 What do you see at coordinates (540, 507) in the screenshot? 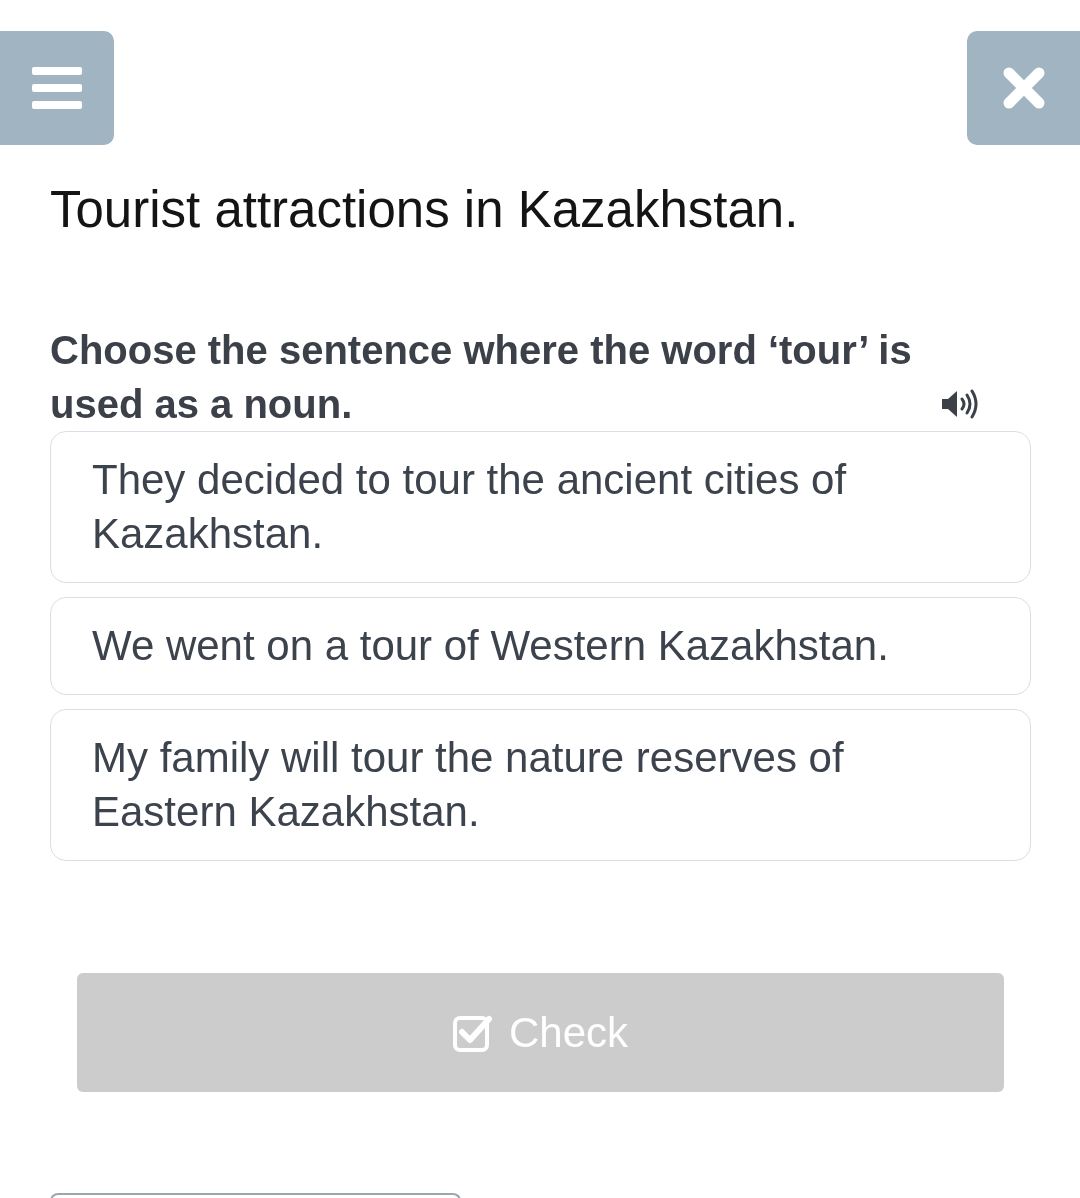
I see `answer-option: They decided to tour the ancient cities of Kazakhstan.` at bounding box center [540, 507].